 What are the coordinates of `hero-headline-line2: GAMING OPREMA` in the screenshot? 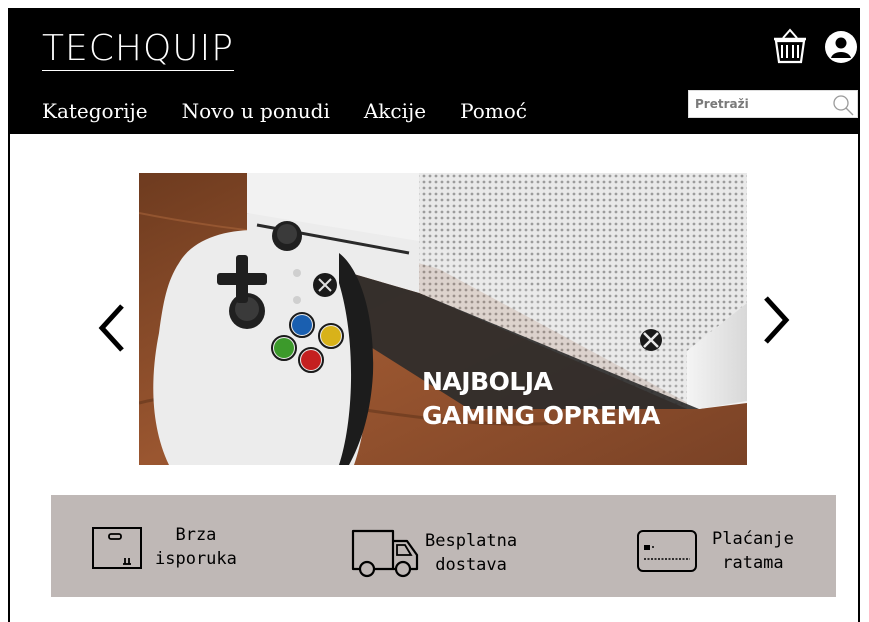 It's located at (541, 415).